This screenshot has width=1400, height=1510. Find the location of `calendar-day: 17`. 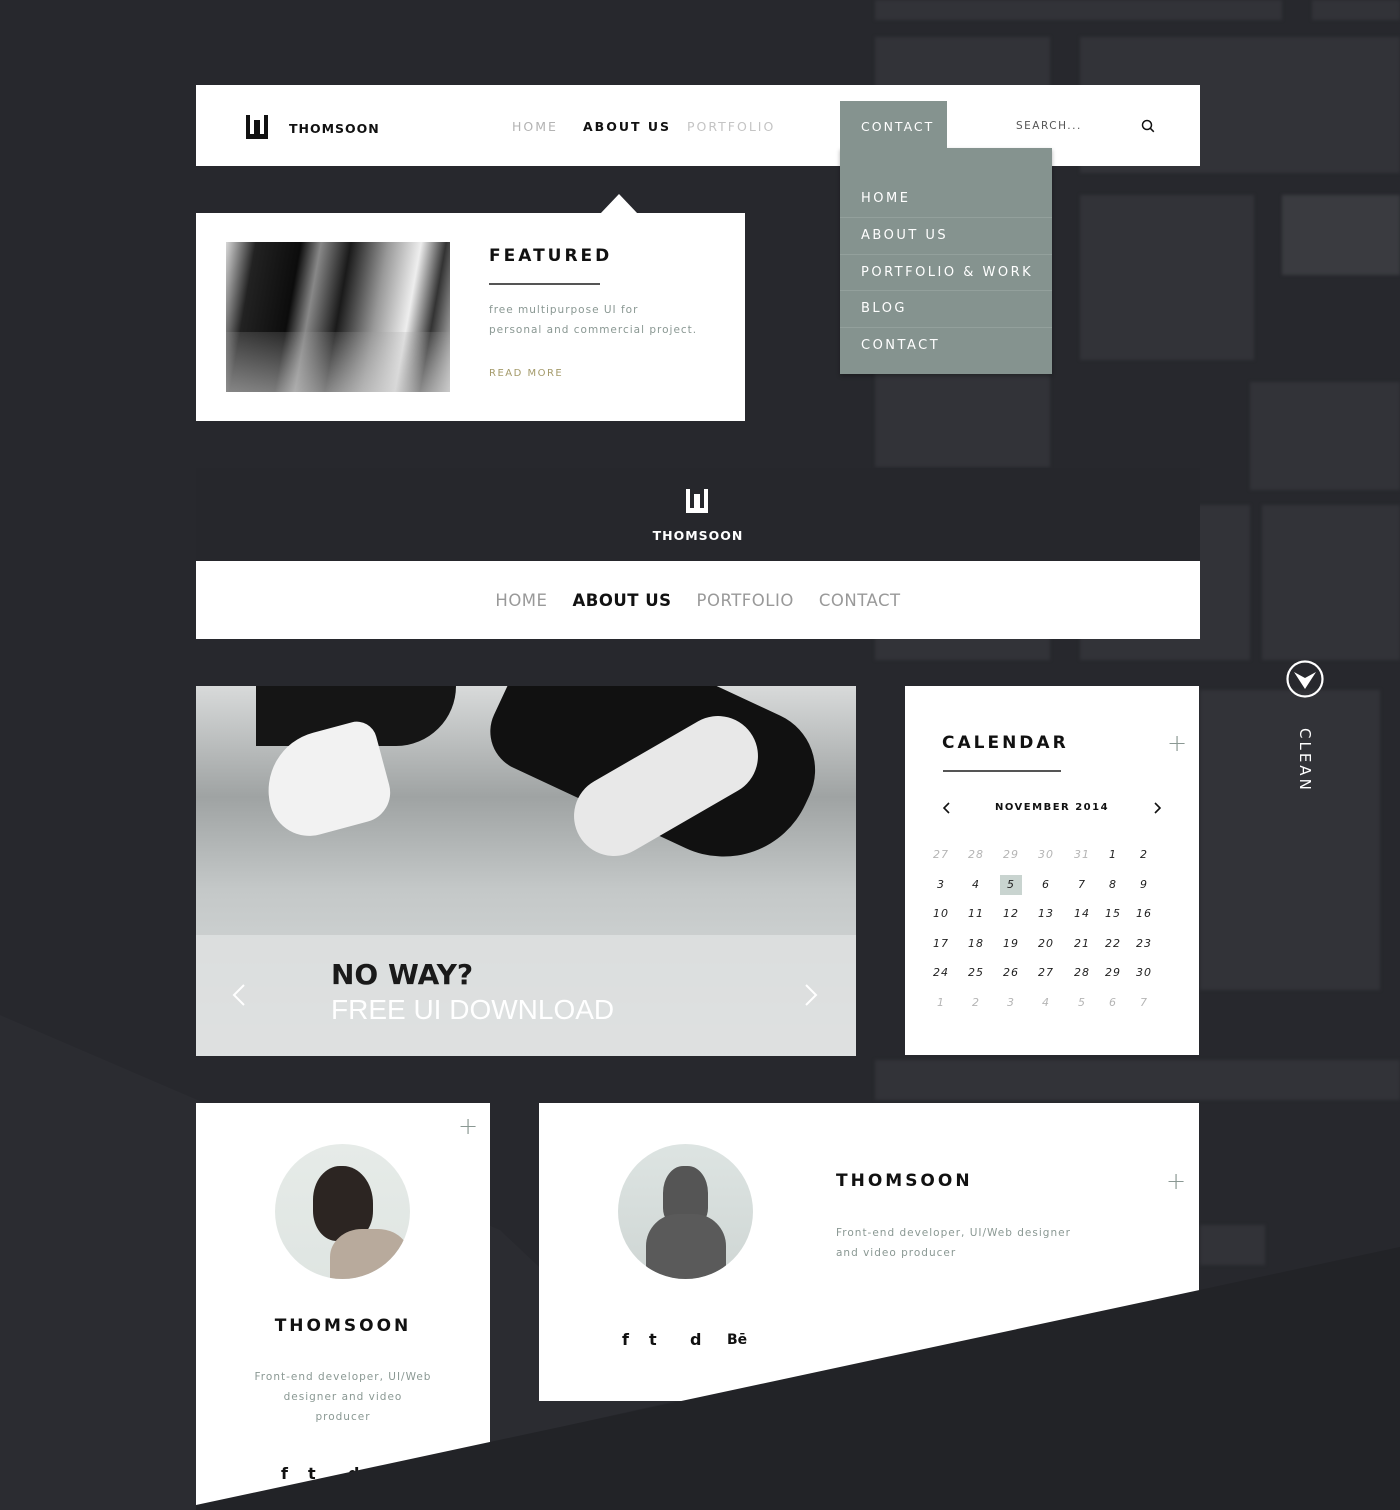

calendar-day: 17 is located at coordinates (941, 944).